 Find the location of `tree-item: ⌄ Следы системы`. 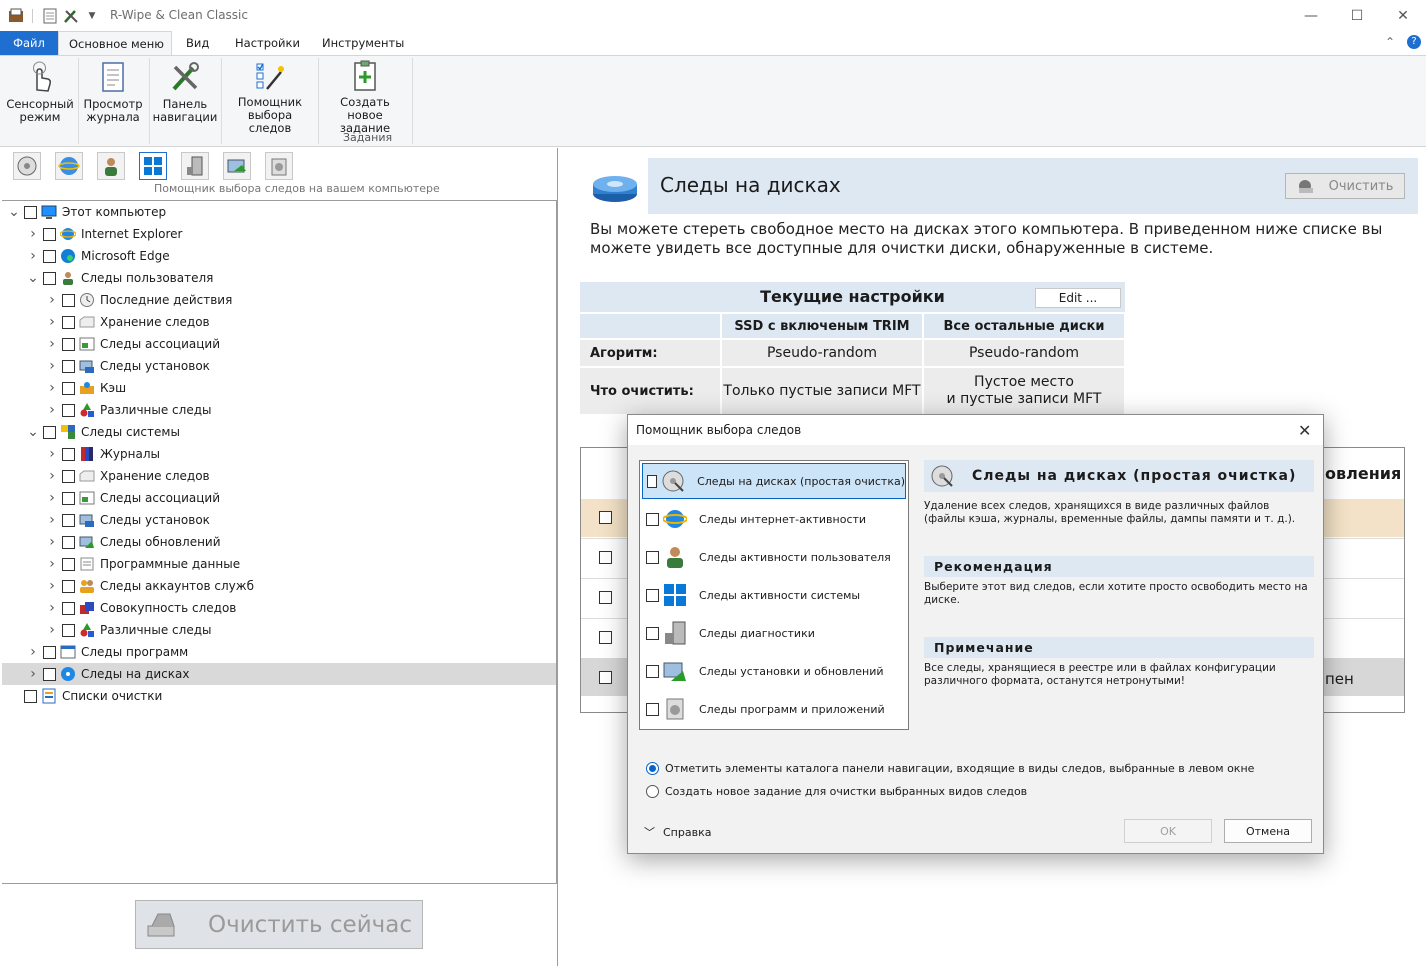

tree-item: ⌄ Следы системы is located at coordinates (279, 432).